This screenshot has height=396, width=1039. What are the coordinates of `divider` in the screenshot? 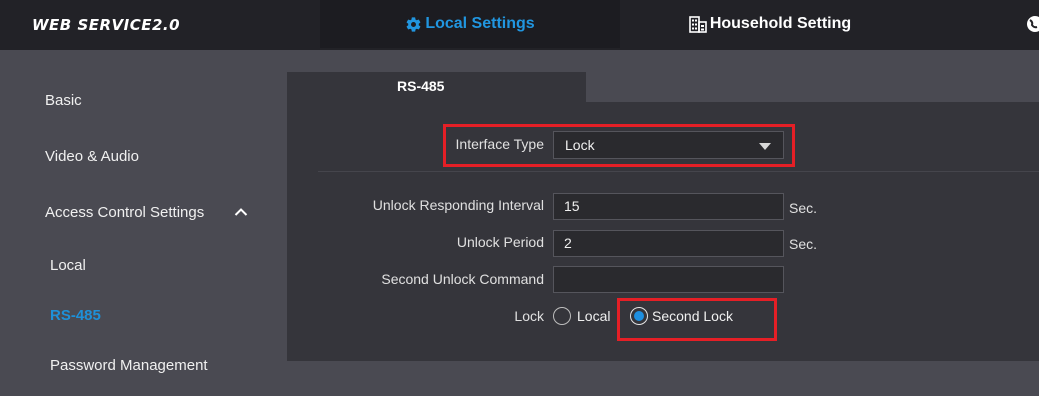 It's located at (678, 171).